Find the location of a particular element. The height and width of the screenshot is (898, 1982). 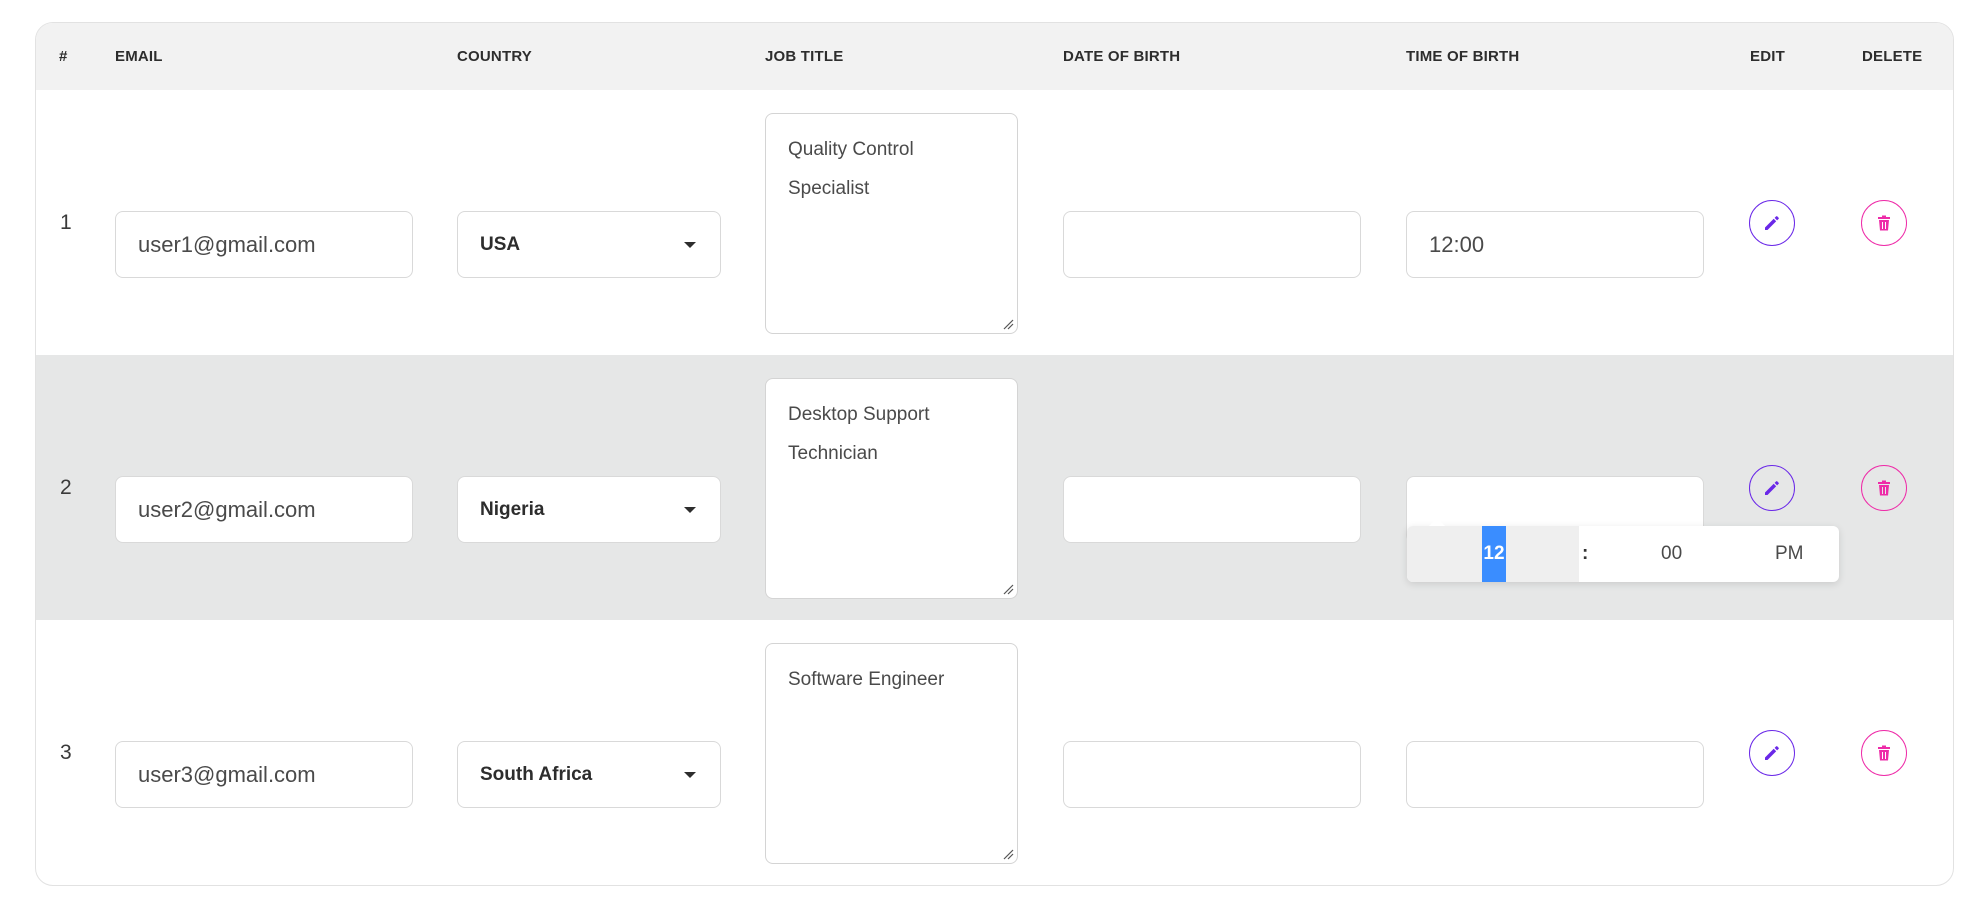

header-num: # is located at coordinates (63, 56).